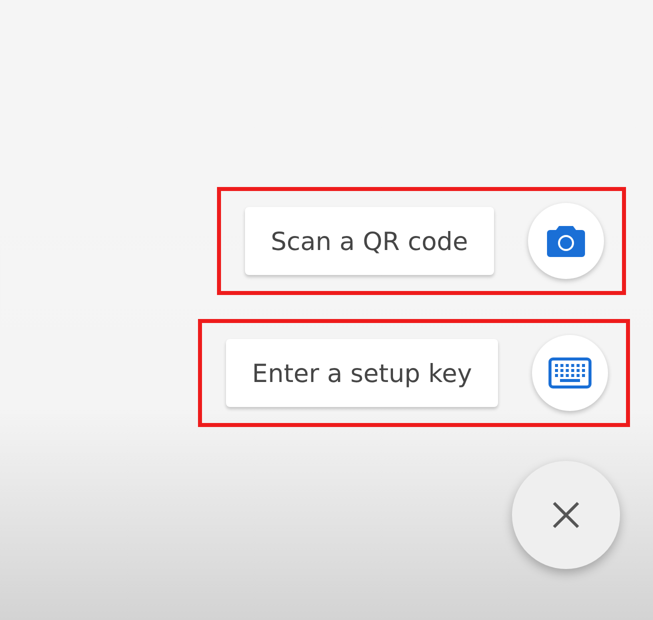 This screenshot has width=653, height=620. Describe the element at coordinates (369, 241) in the screenshot. I see `action-label-button: Scan a QR code` at that location.